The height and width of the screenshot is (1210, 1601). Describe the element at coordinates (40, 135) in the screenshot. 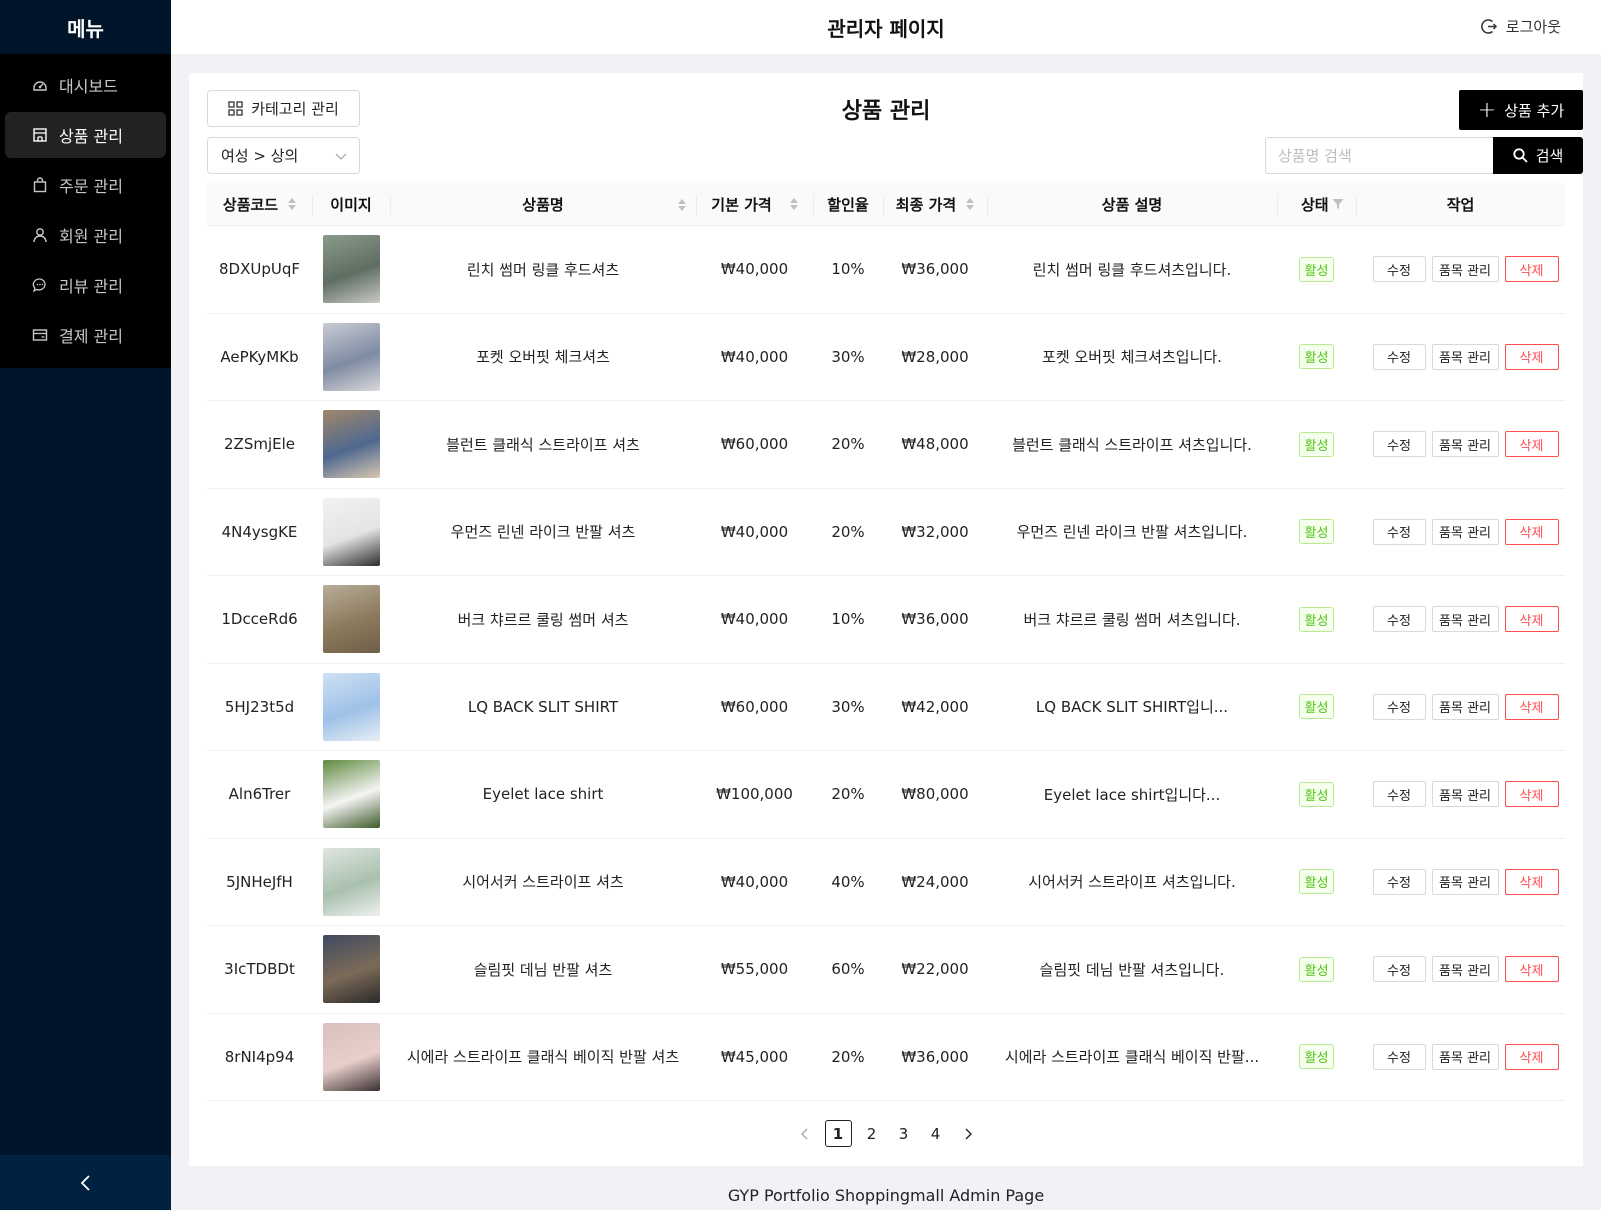

I see `shop-icon` at that location.